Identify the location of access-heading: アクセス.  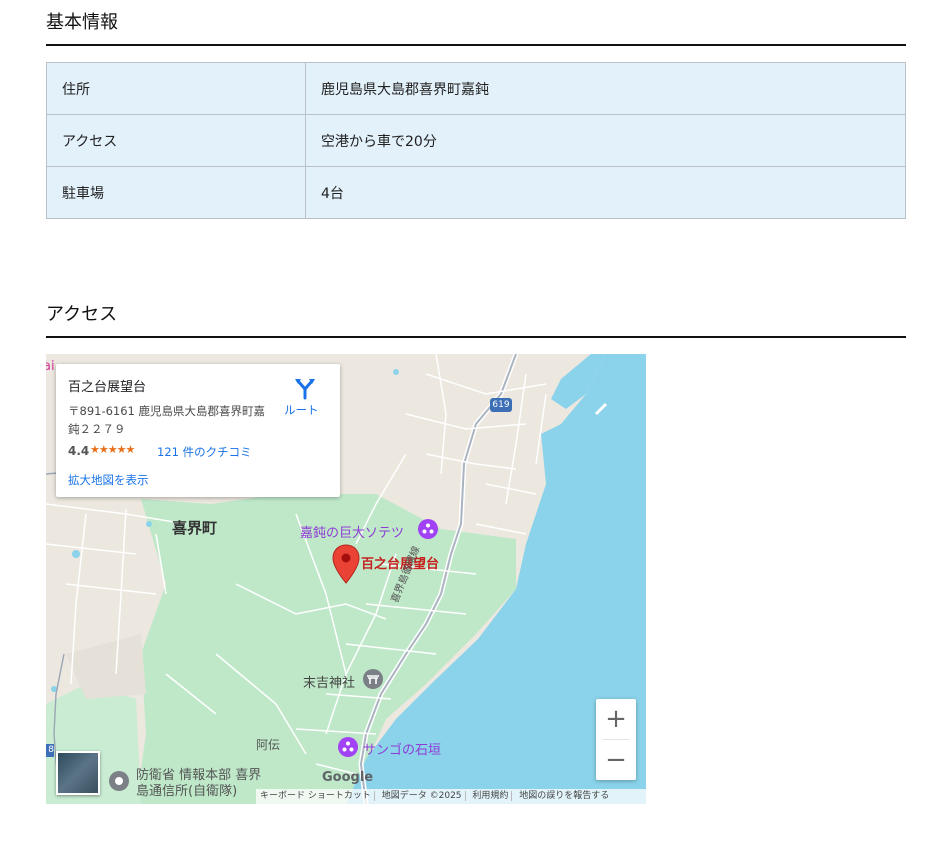
(82, 314).